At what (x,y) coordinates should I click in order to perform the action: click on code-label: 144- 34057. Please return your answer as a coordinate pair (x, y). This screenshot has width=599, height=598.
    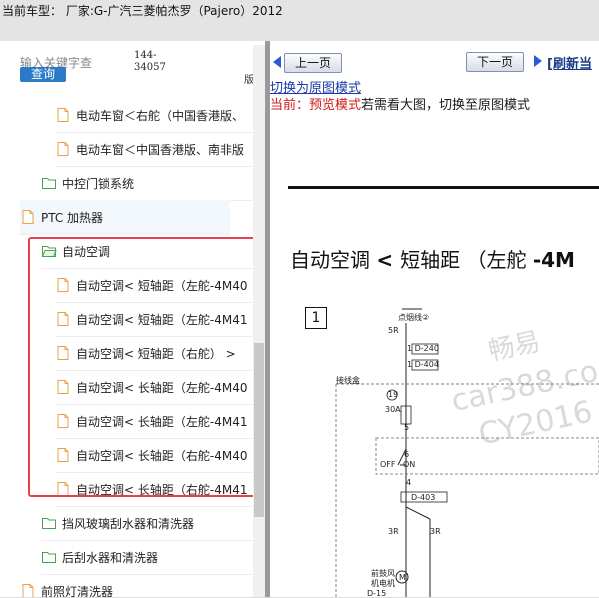
    Looking at the image, I should click on (150, 62).